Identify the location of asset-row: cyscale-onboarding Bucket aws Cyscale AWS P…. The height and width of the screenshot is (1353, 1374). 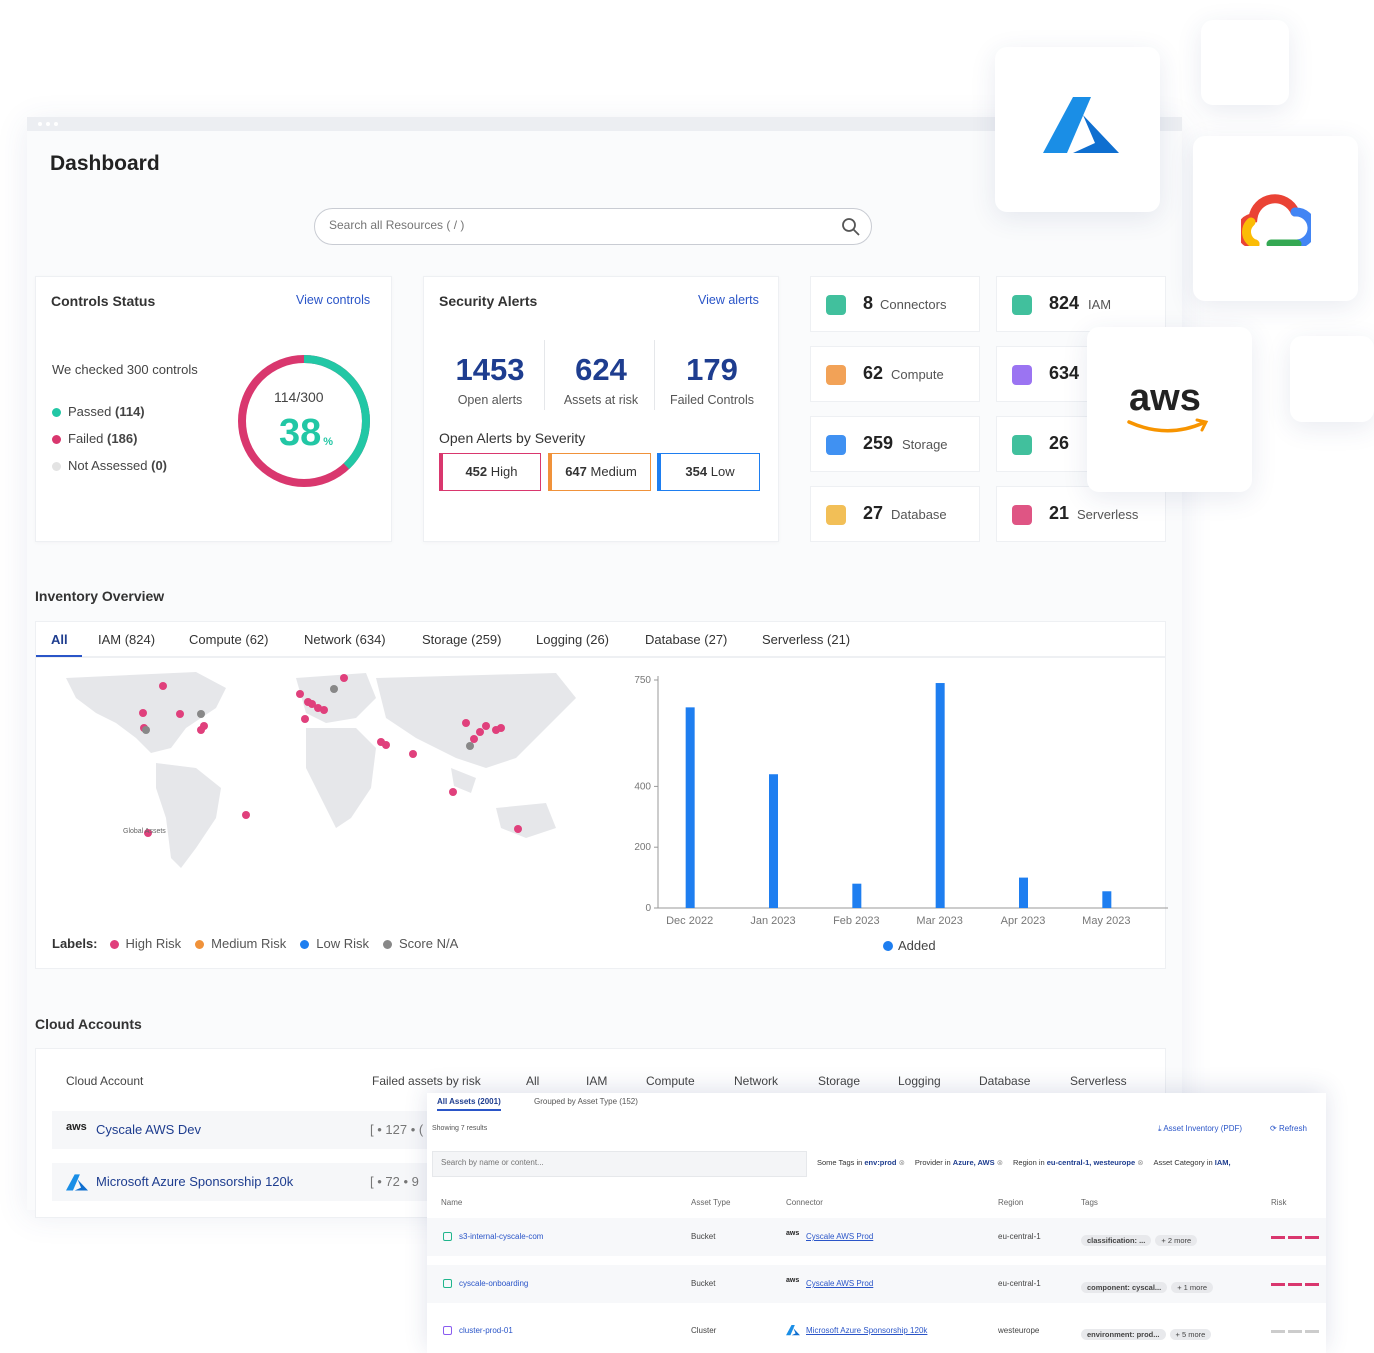
(876, 1284).